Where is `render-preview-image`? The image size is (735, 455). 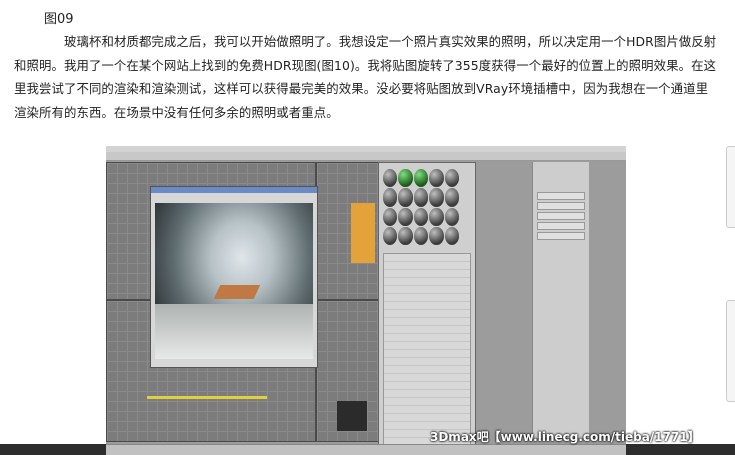 render-preview-image is located at coordinates (234, 281).